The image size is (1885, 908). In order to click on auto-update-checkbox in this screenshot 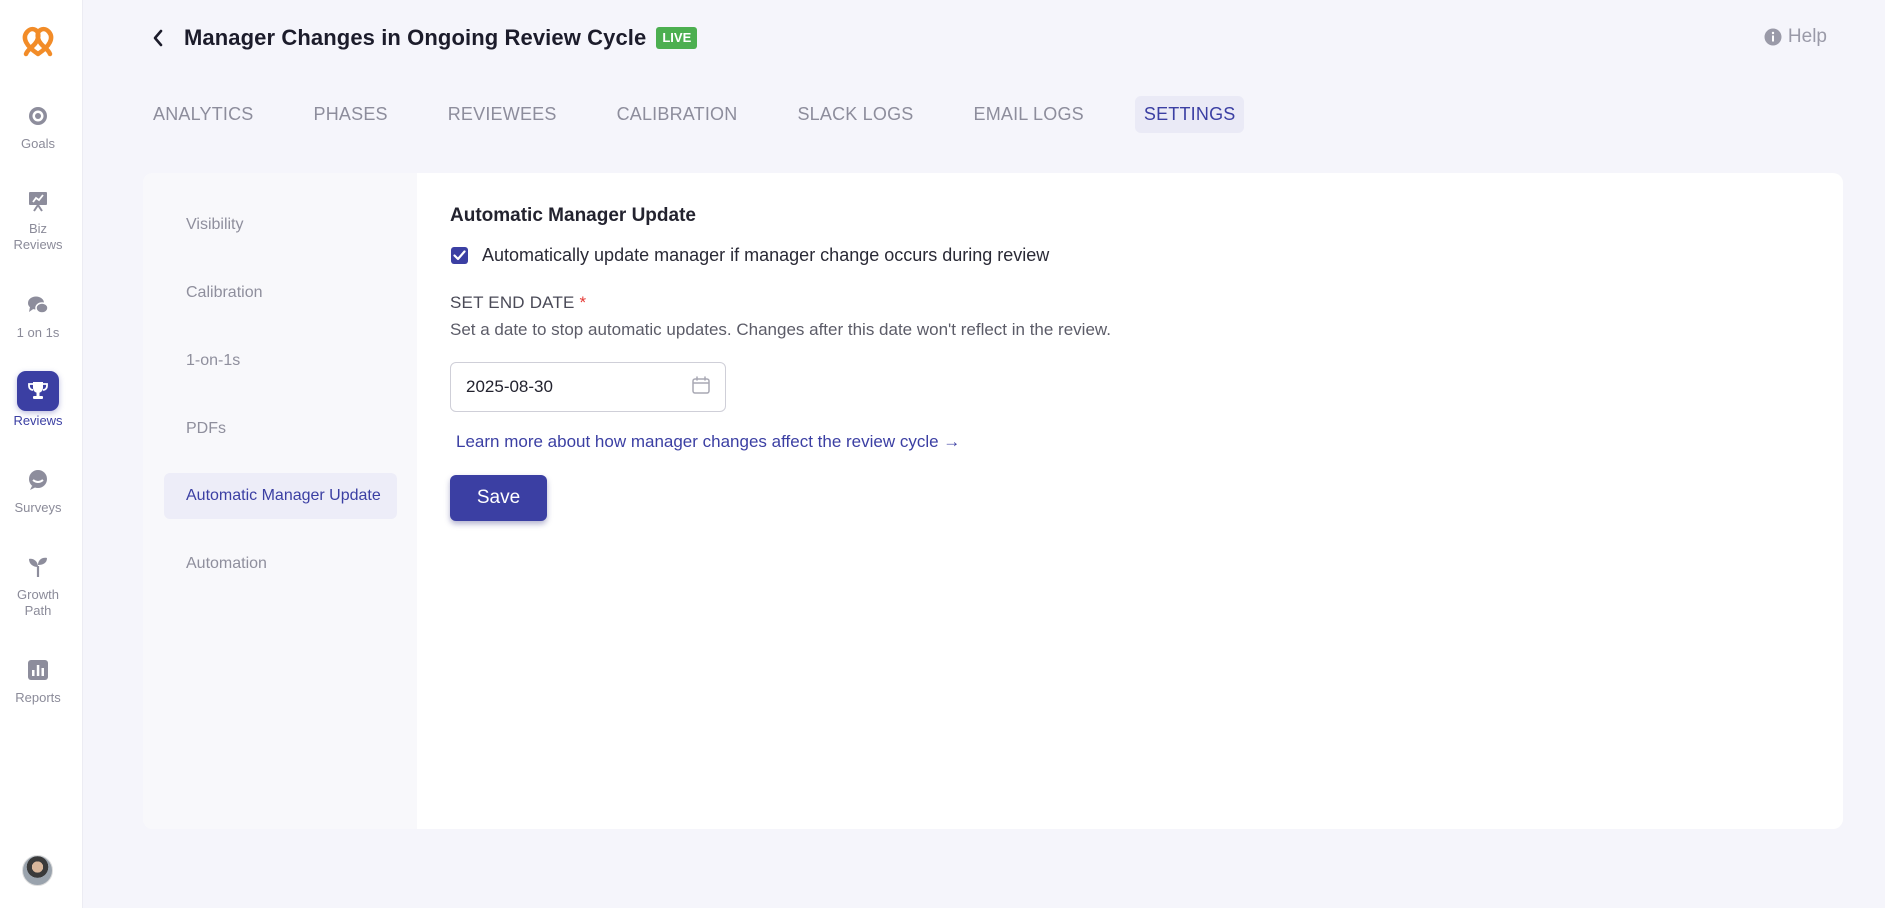, I will do `click(459, 255)`.